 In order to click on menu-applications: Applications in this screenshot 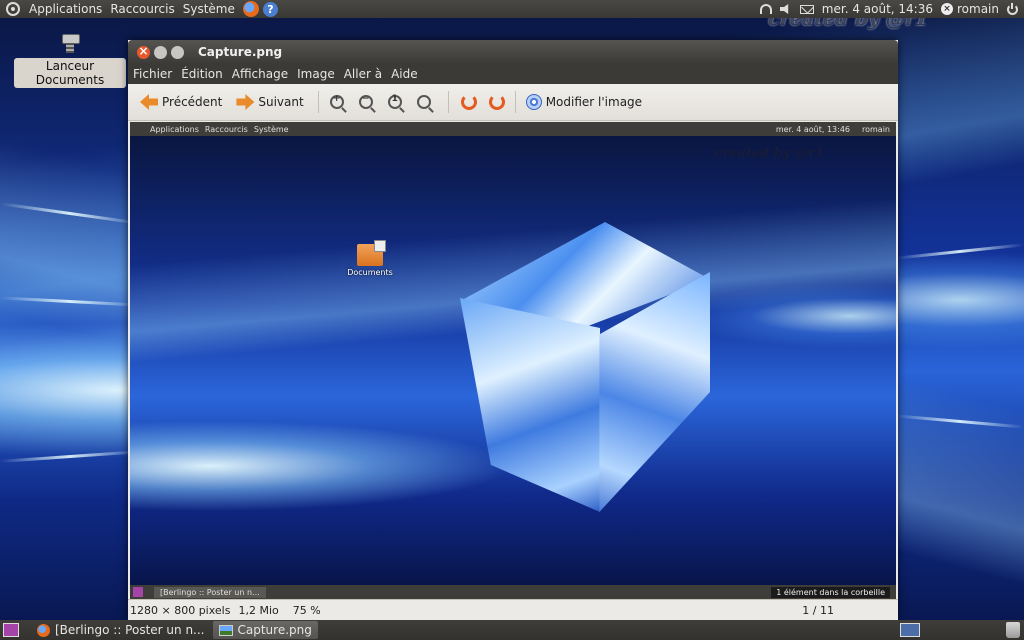, I will do `click(65, 9)`.